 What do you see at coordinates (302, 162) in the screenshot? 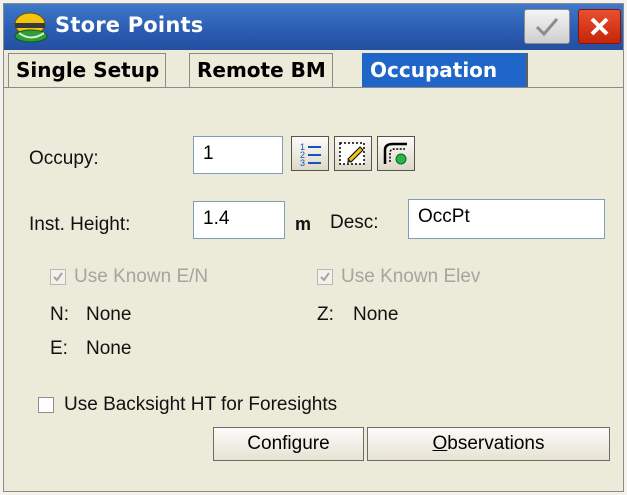
I see `svg-text: 3` at bounding box center [302, 162].